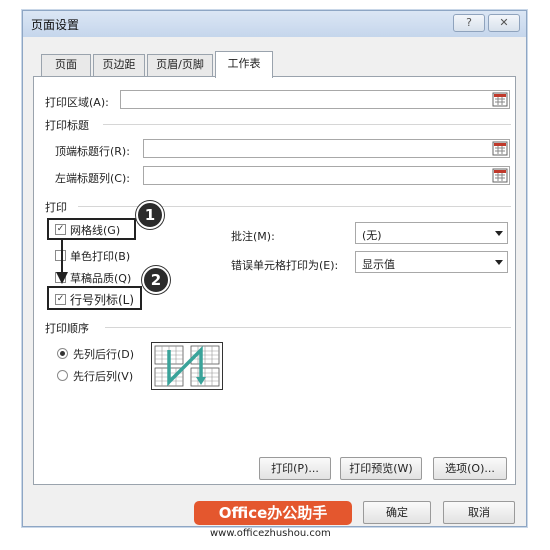  I want to click on dialog-title: 页面设置, so click(55, 25).